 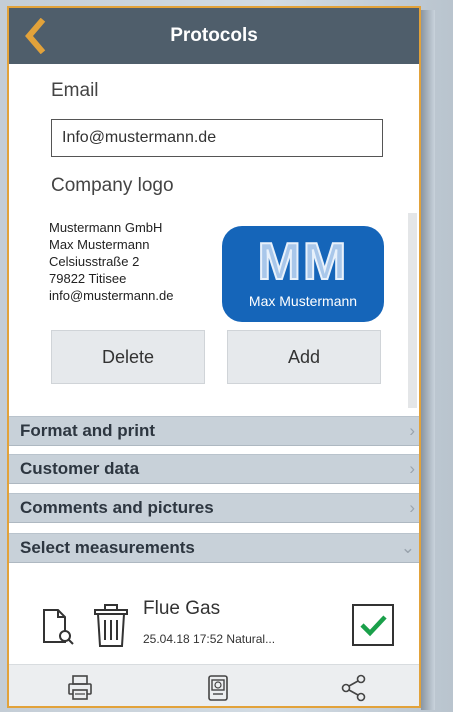 I want to click on measurement-name: Flue Gas, so click(x=182, y=608).